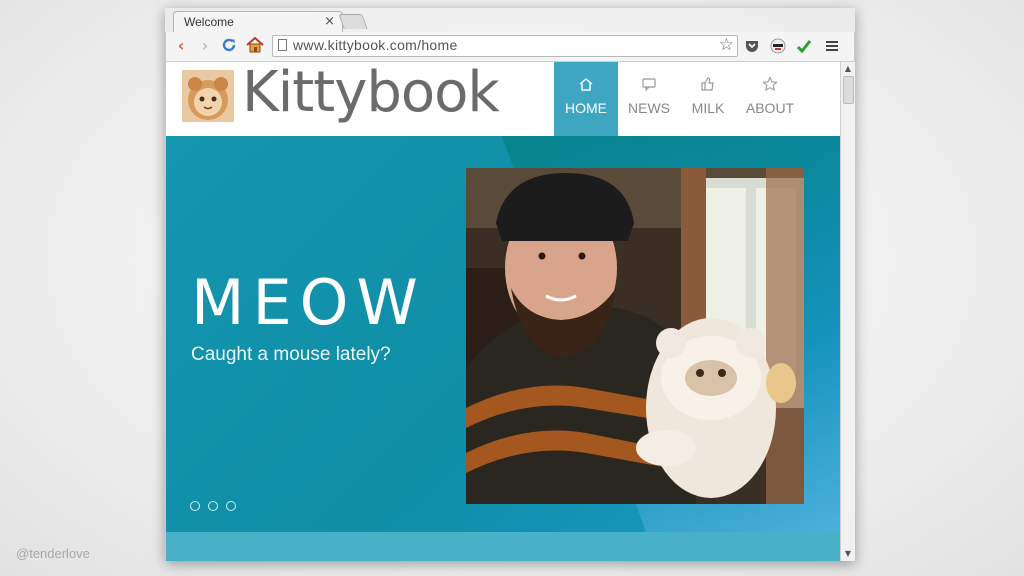 The height and width of the screenshot is (576, 1024). What do you see at coordinates (848, 554) in the screenshot?
I see `scroll-down-arrow-icon: ▼` at bounding box center [848, 554].